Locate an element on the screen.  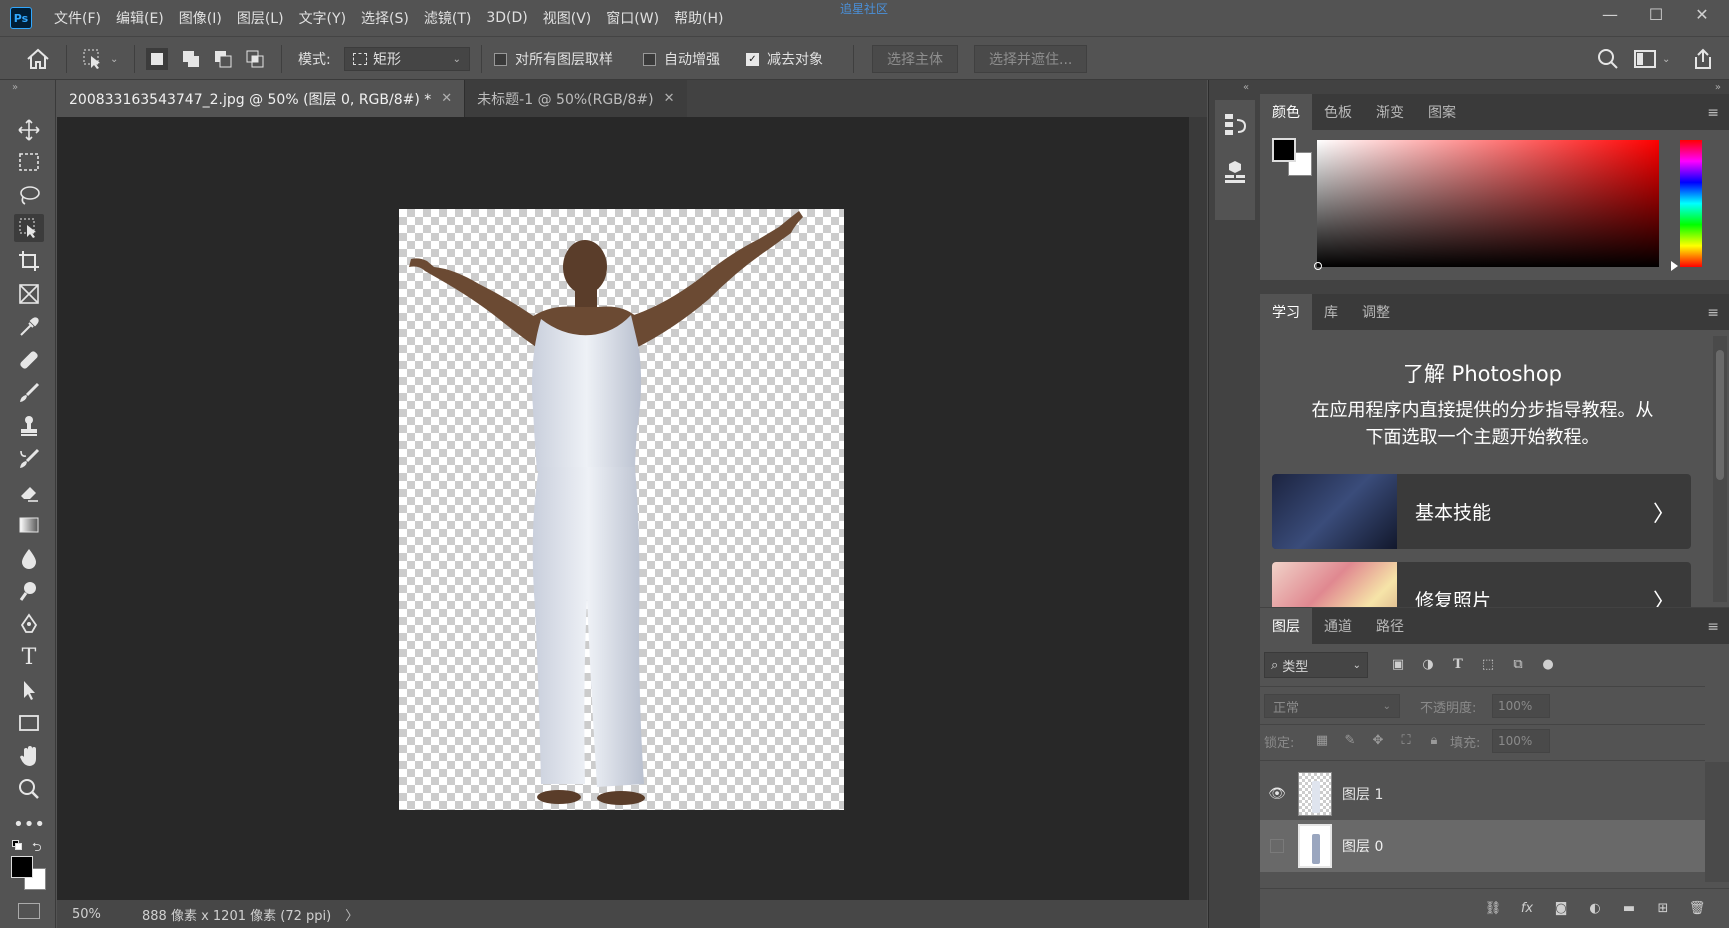
rectangle-tool-icon is located at coordinates (29, 723).